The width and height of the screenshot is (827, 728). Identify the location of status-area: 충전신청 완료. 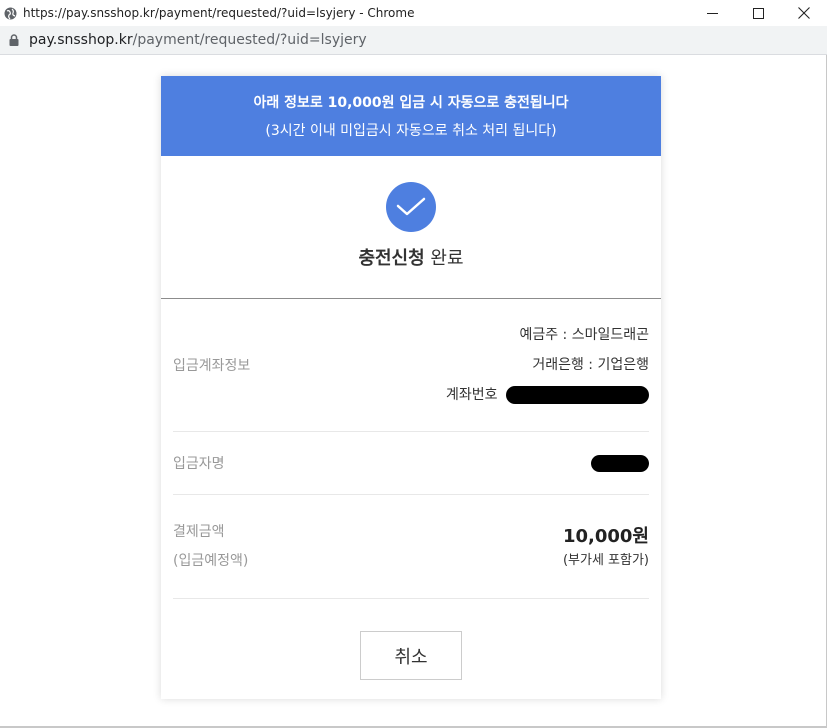
(411, 227).